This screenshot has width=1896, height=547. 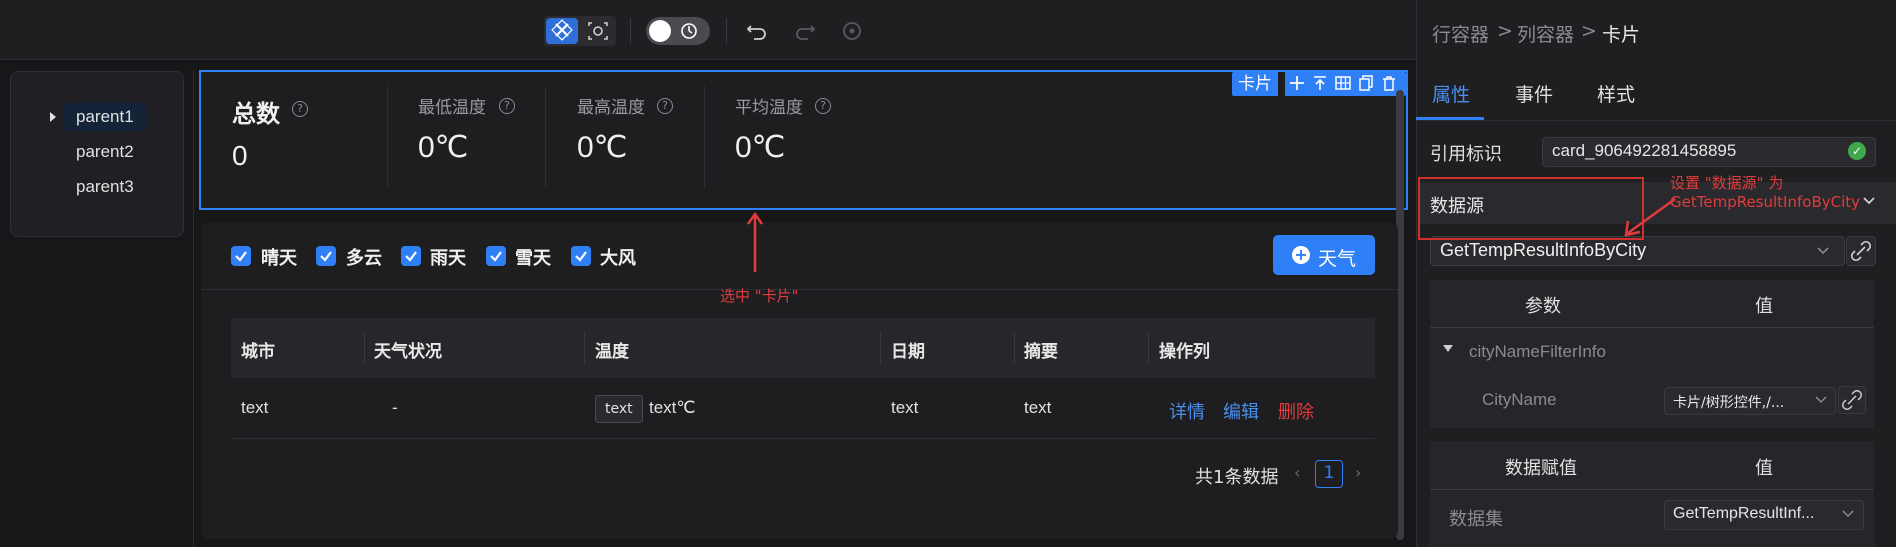 What do you see at coordinates (1534, 93) in the screenshot?
I see `tab-events: 事件` at bounding box center [1534, 93].